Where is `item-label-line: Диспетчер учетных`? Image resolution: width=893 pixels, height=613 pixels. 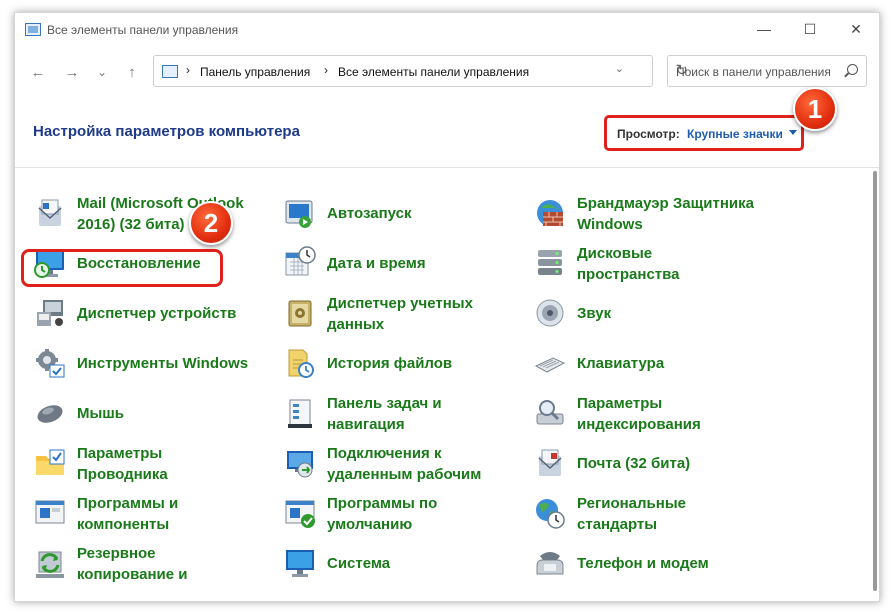
item-label-line: Диспетчер учетных is located at coordinates (400, 303).